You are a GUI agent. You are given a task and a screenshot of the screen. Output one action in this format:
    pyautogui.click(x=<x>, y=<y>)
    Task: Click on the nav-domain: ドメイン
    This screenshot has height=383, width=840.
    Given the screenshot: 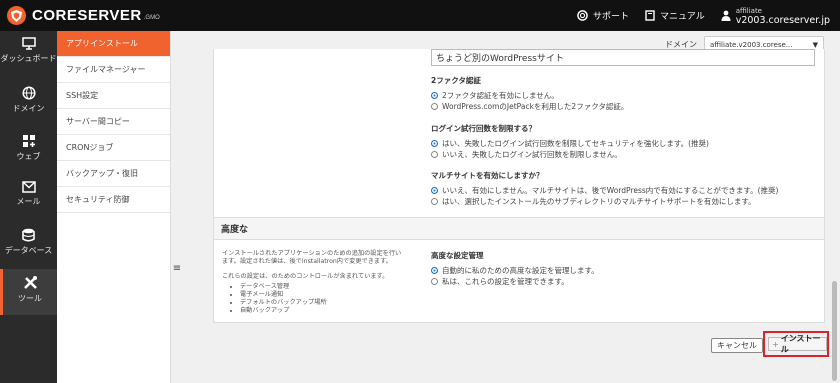 What is the action you would take?
    pyautogui.click(x=28, y=105)
    